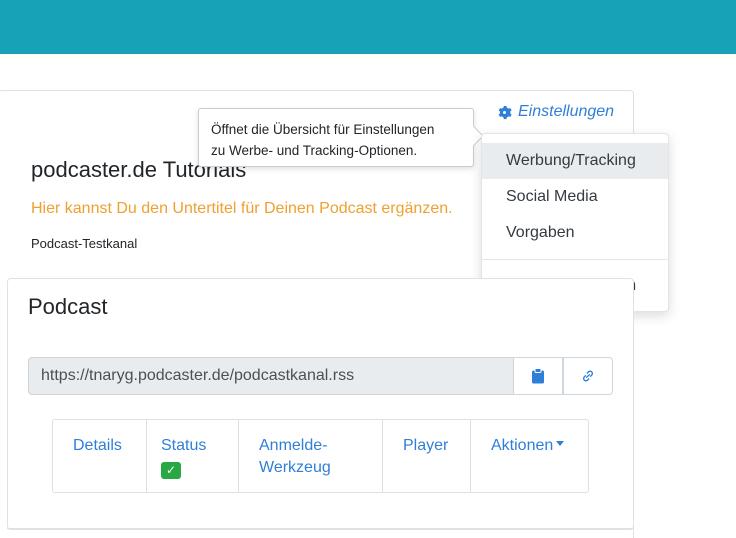 The image size is (736, 538). I want to click on menu-item-vorgaben: Vorgaben, so click(575, 233).